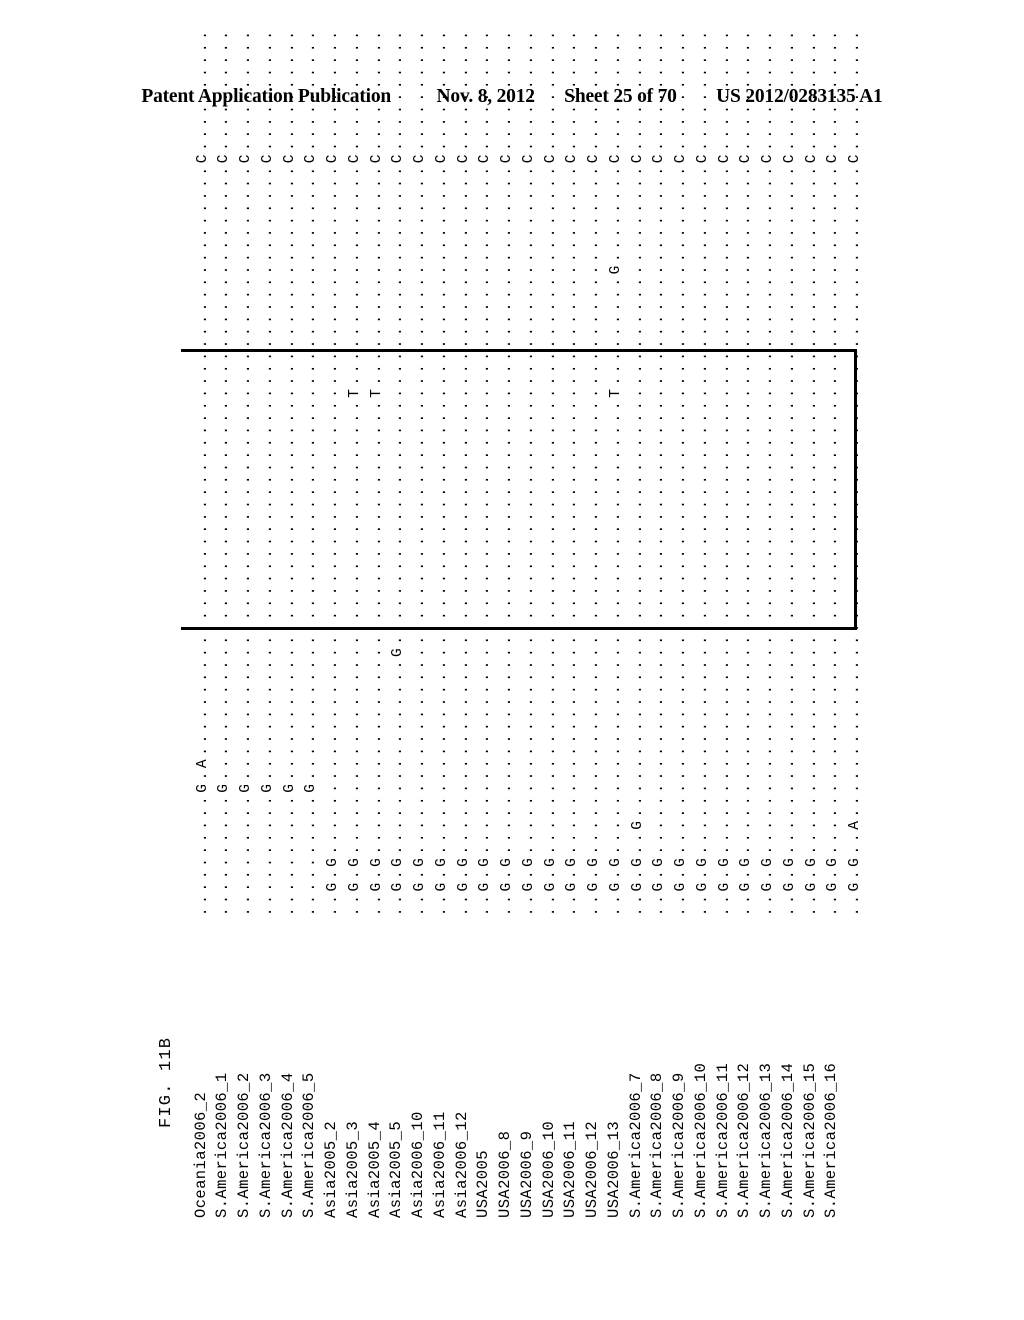  What do you see at coordinates (376, 393) in the screenshot?
I see `alignment-variant-base: T` at bounding box center [376, 393].